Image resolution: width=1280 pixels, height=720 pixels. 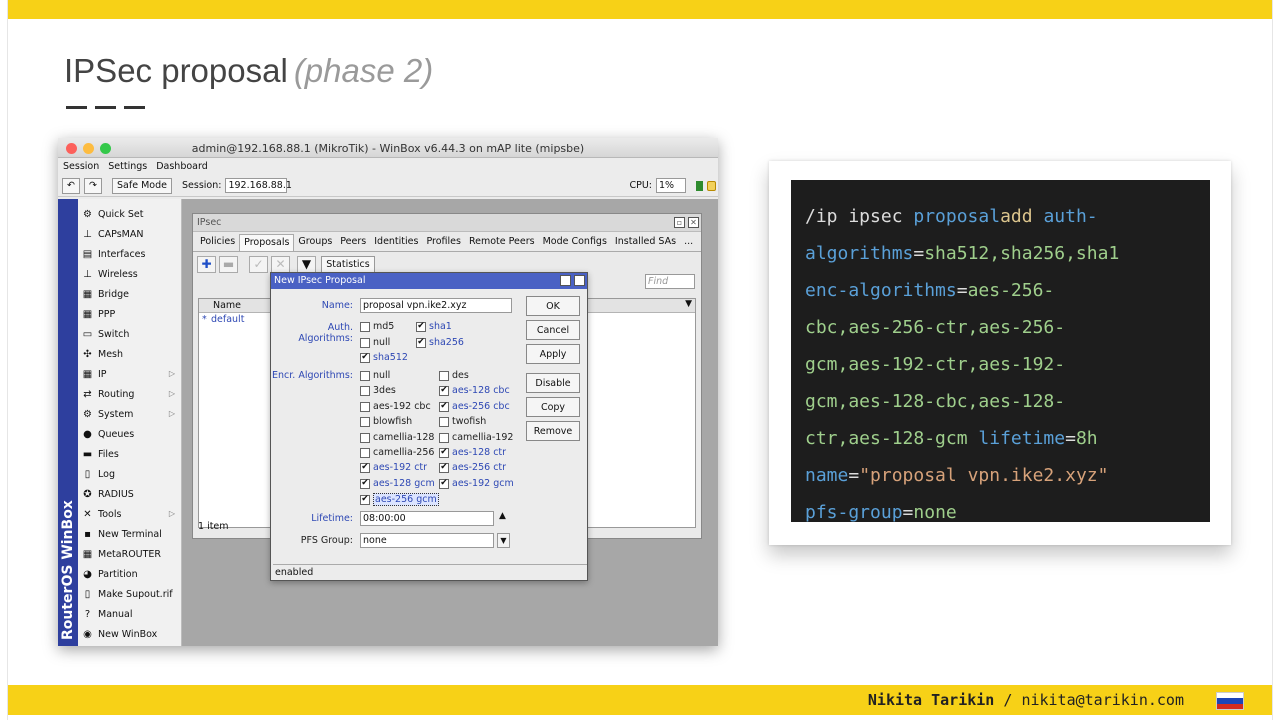 I want to click on sidebar-item-files: ▬ Files, so click(x=129, y=454).